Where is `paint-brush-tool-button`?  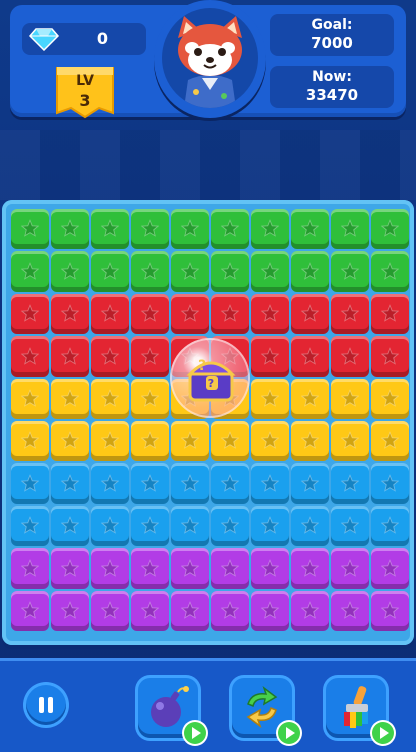
paint-brush-tool-button is located at coordinates (360, 711).